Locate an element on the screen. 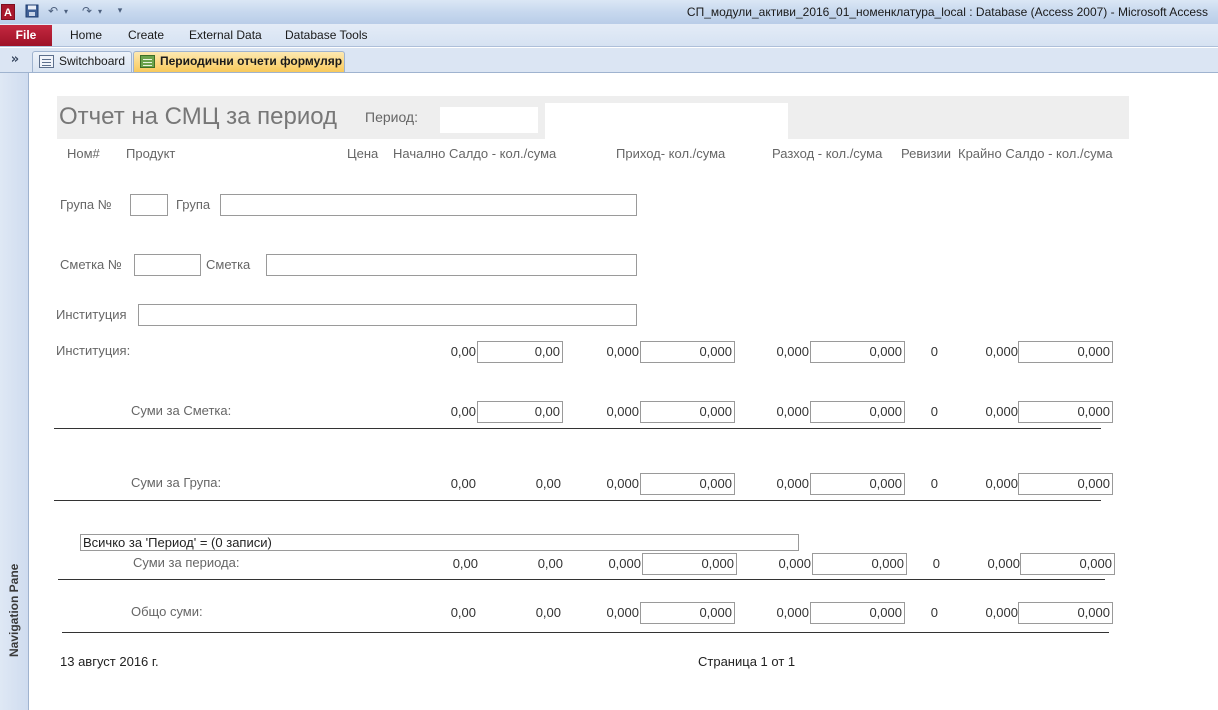 Image resolution: width=1218 pixels, height=710 pixels. tab-database-tools: Database Tools is located at coordinates (326, 35).